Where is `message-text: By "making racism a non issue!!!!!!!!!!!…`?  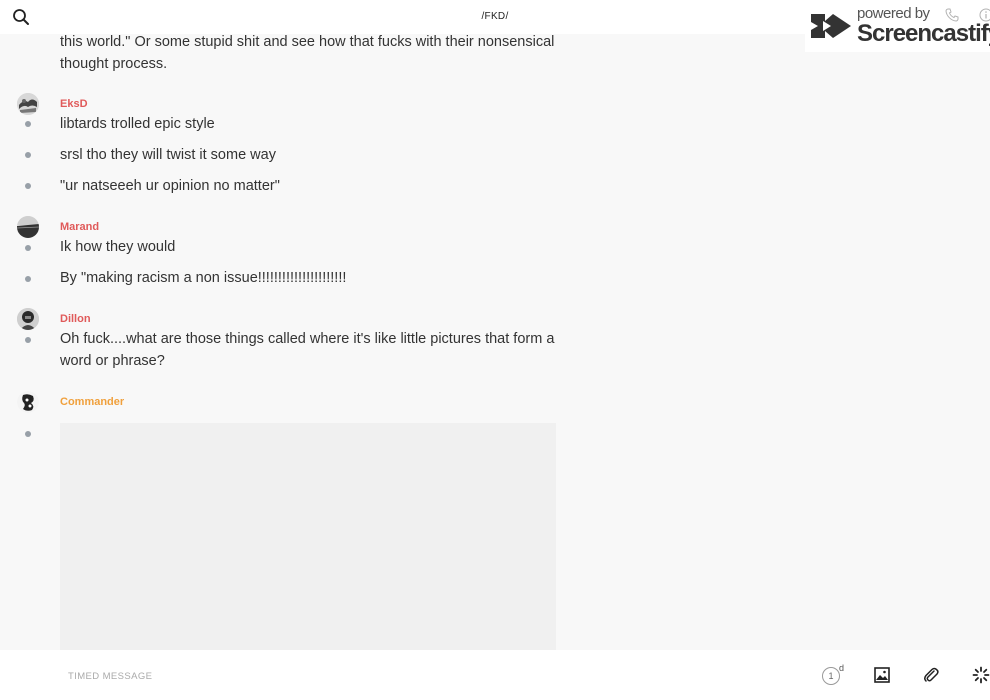 message-text: By "making racism a non issue!!!!!!!!!!!… is located at coordinates (203, 278).